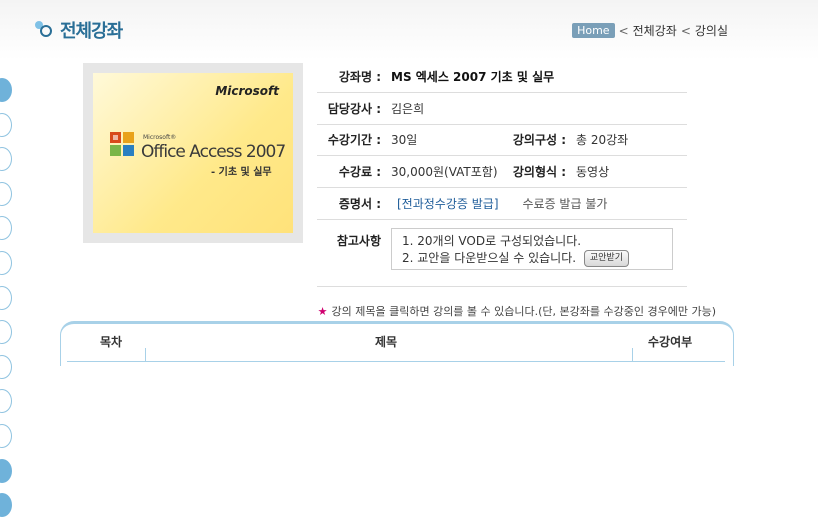 This screenshot has width=818, height=528. Describe the element at coordinates (160, 137) in the screenshot. I see `office-small-brand: Microsoft®` at that location.